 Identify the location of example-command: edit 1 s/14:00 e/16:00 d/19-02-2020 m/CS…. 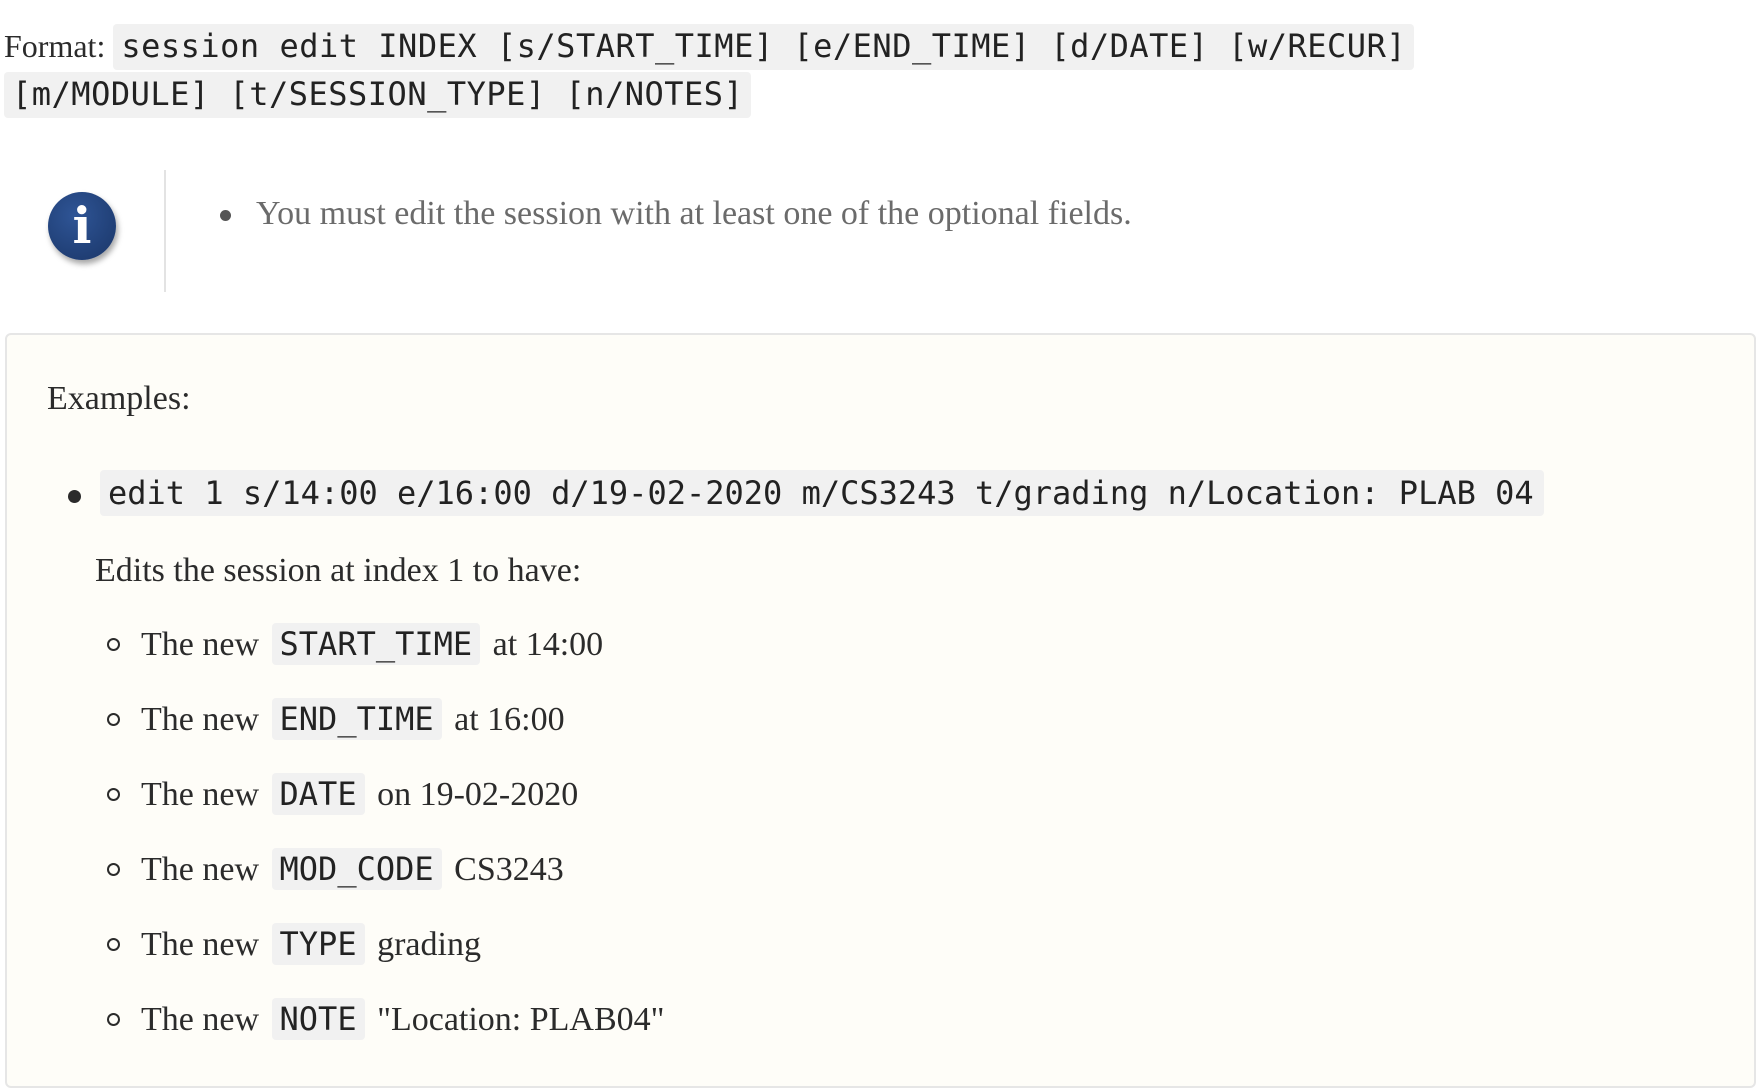
(822, 493).